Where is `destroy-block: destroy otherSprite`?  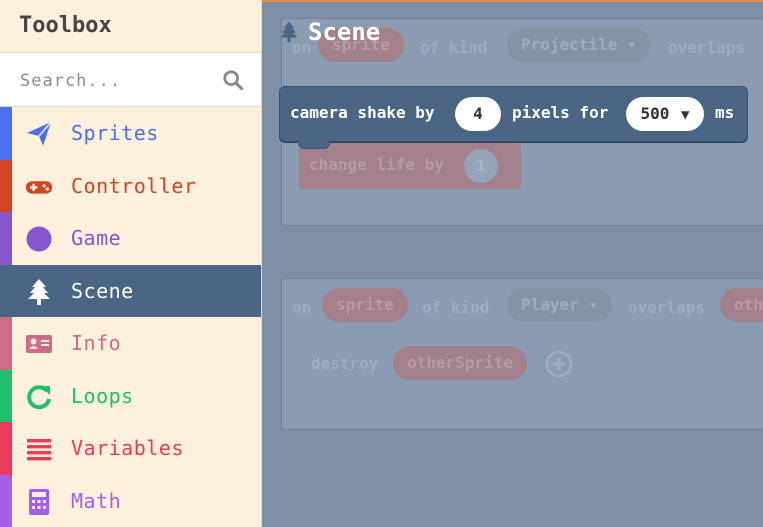
destroy-block: destroy otherSprite is located at coordinates (440, 364).